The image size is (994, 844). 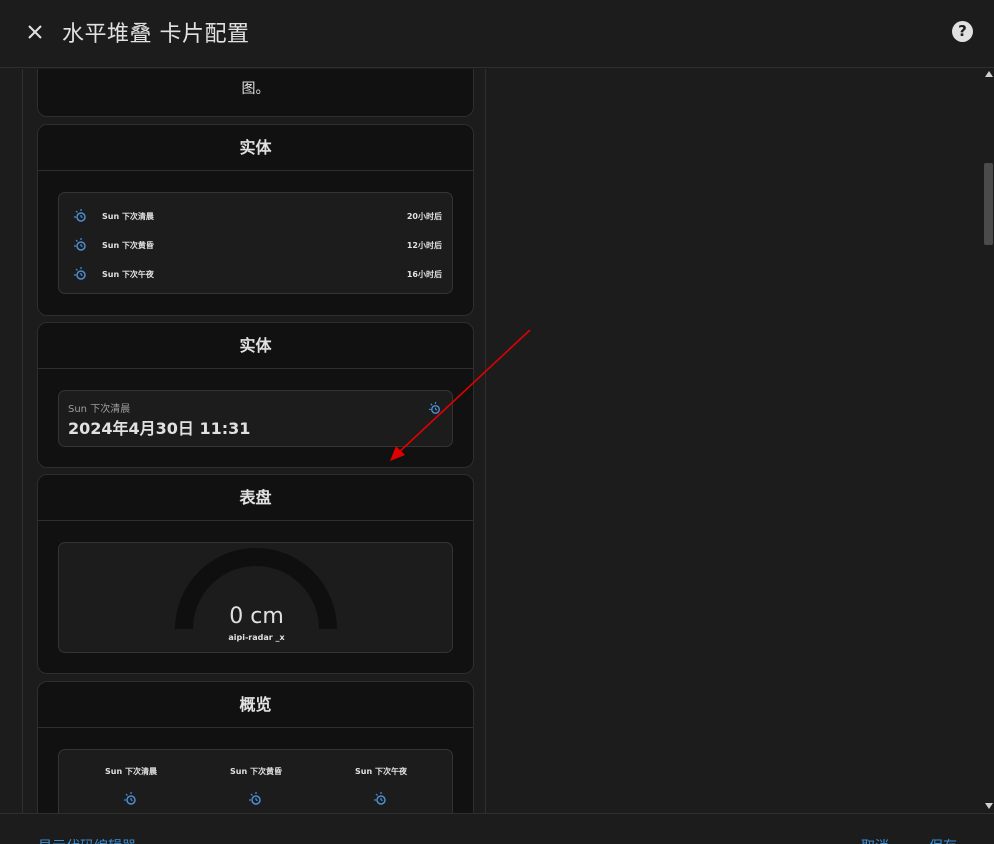 I want to click on markdown-card: 图。, so click(x=255, y=93).